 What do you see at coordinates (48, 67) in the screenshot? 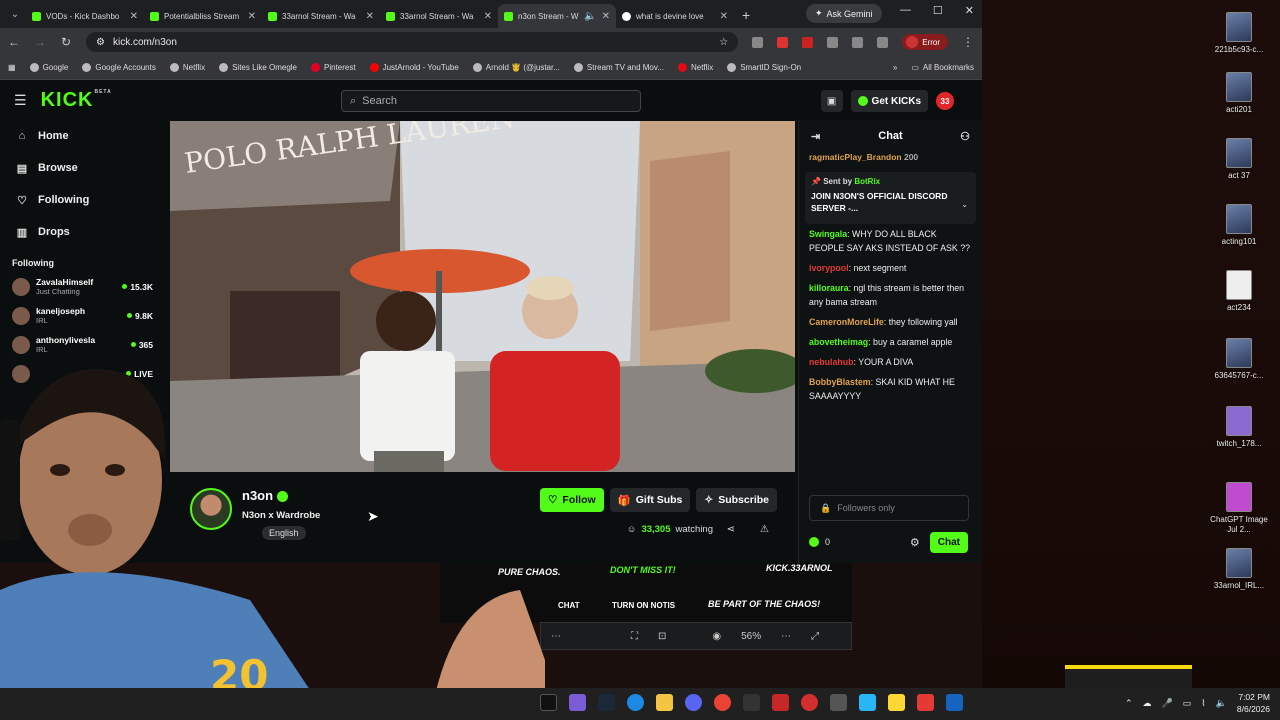
I see `bookmark-item: Google` at bounding box center [48, 67].